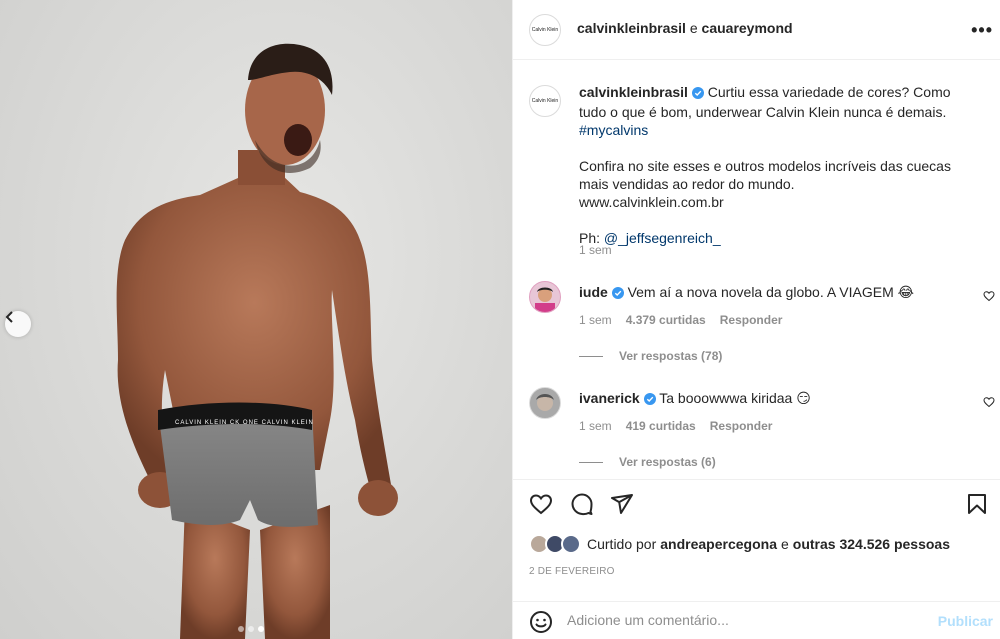 The image size is (1000, 639). I want to click on view-replies-label: Ver respostas (78), so click(671, 356).